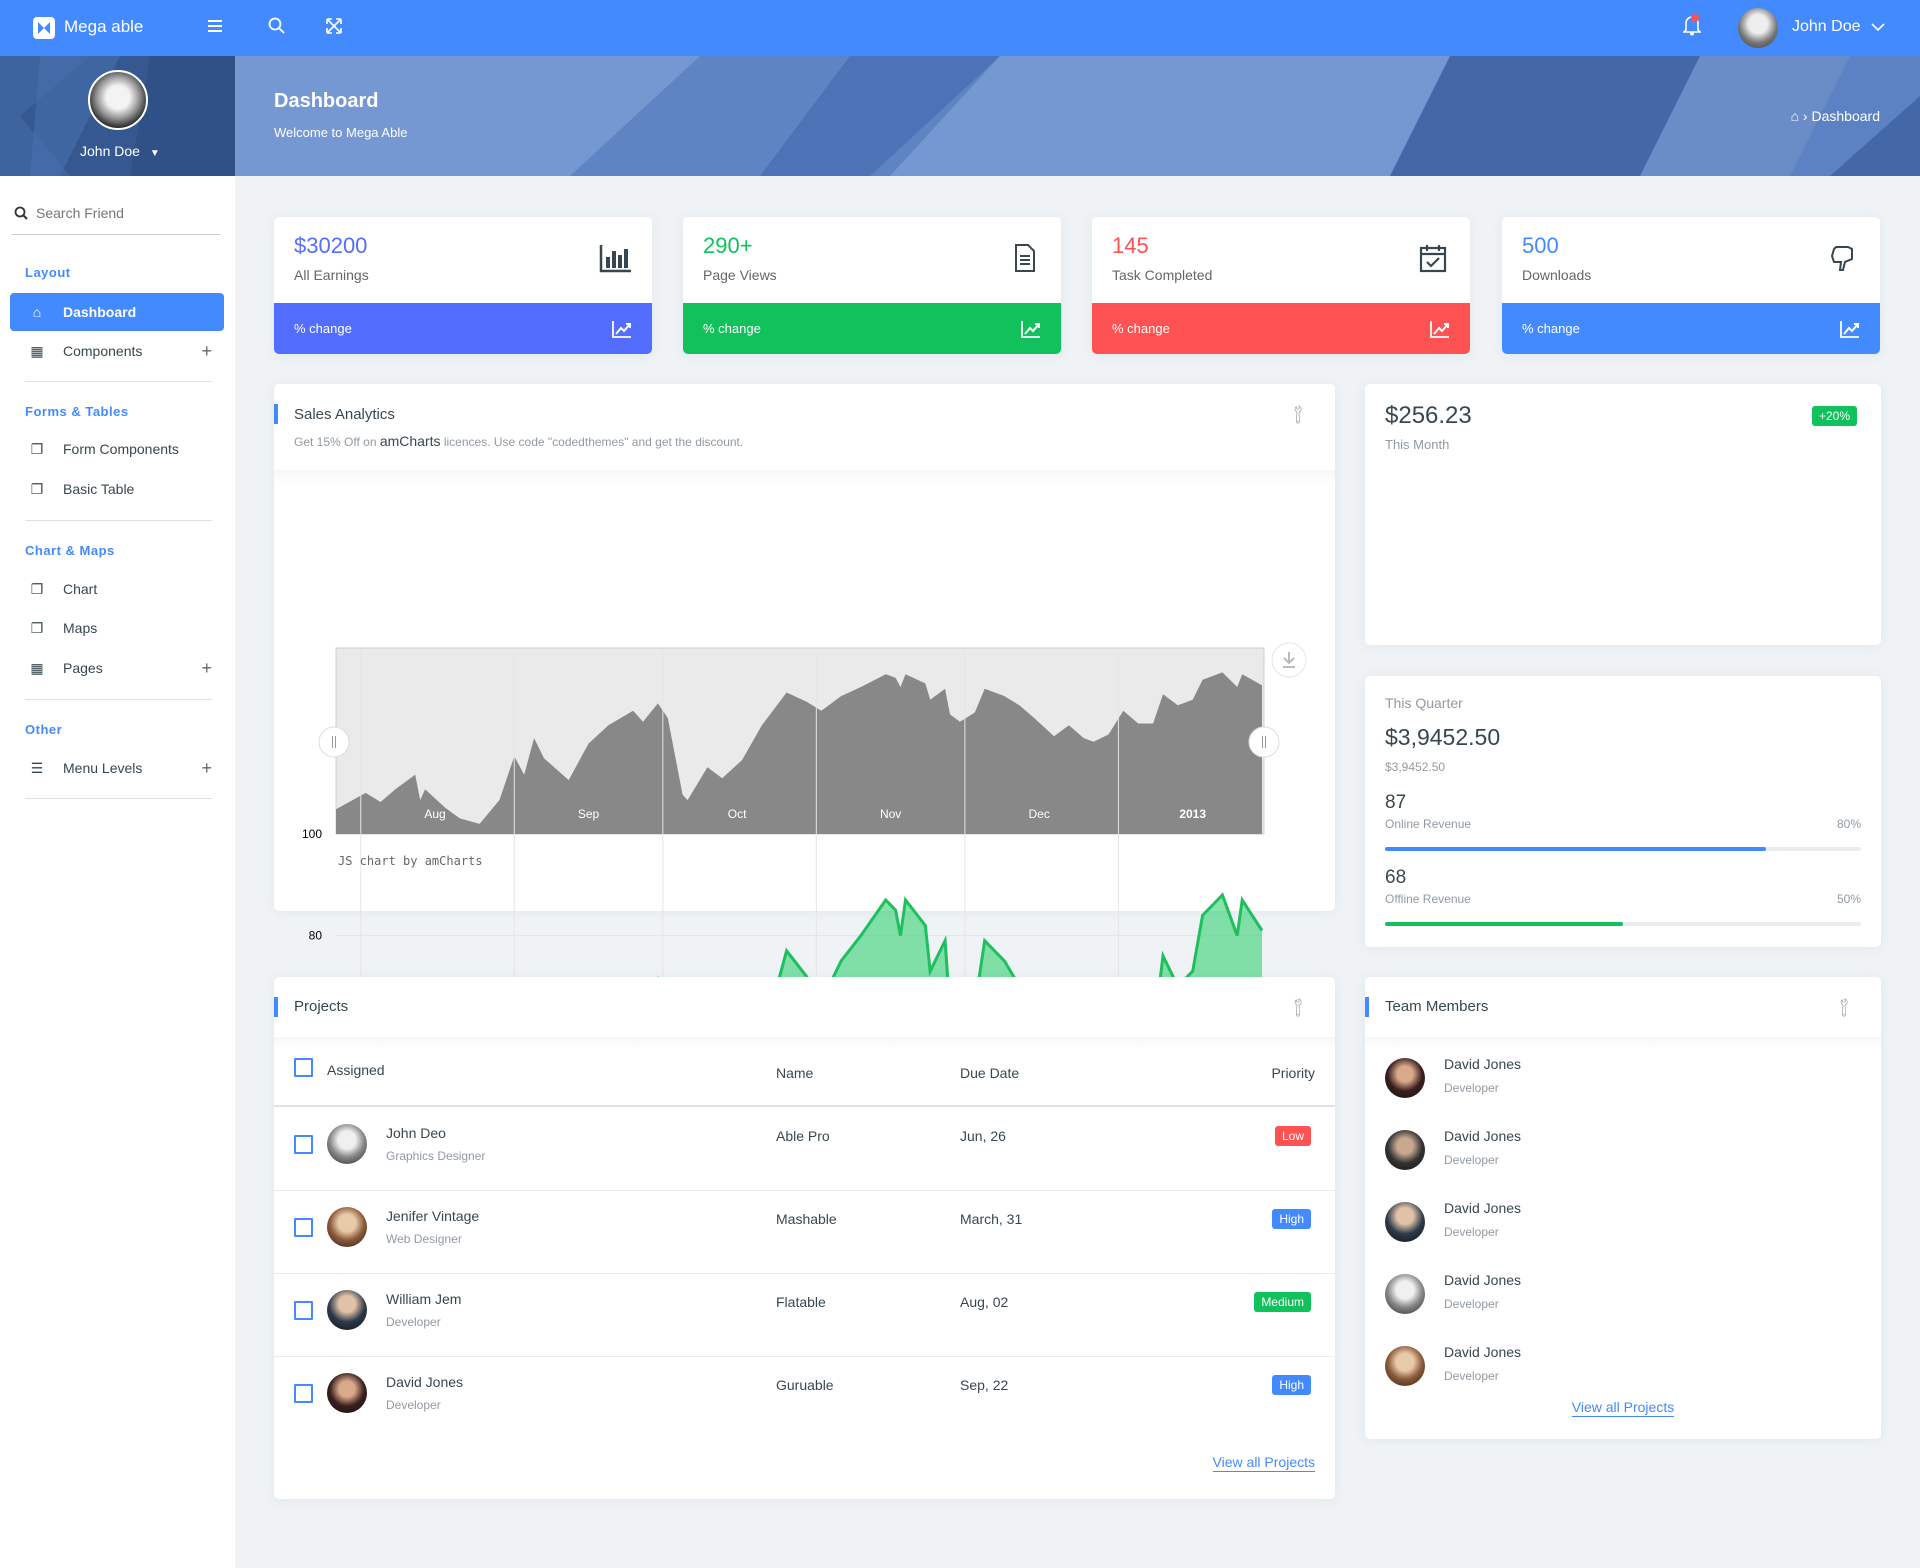 The height and width of the screenshot is (1568, 1920). I want to click on fullscreen-icon, so click(334, 26).